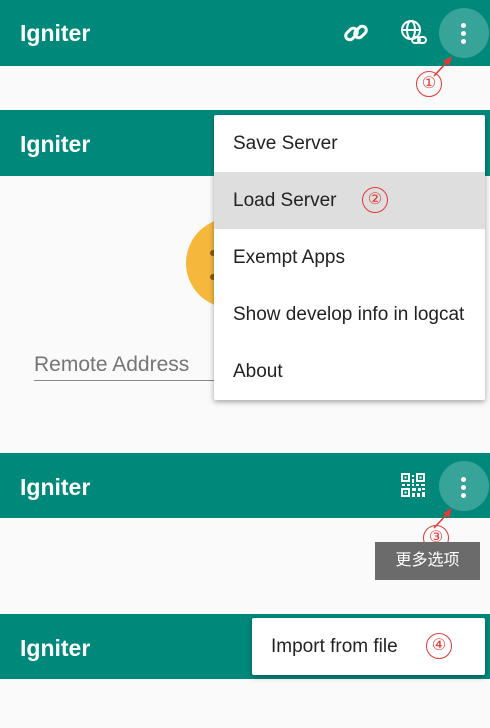 The height and width of the screenshot is (728, 490). I want to click on menu-item-label: Exempt Apps, so click(289, 257).